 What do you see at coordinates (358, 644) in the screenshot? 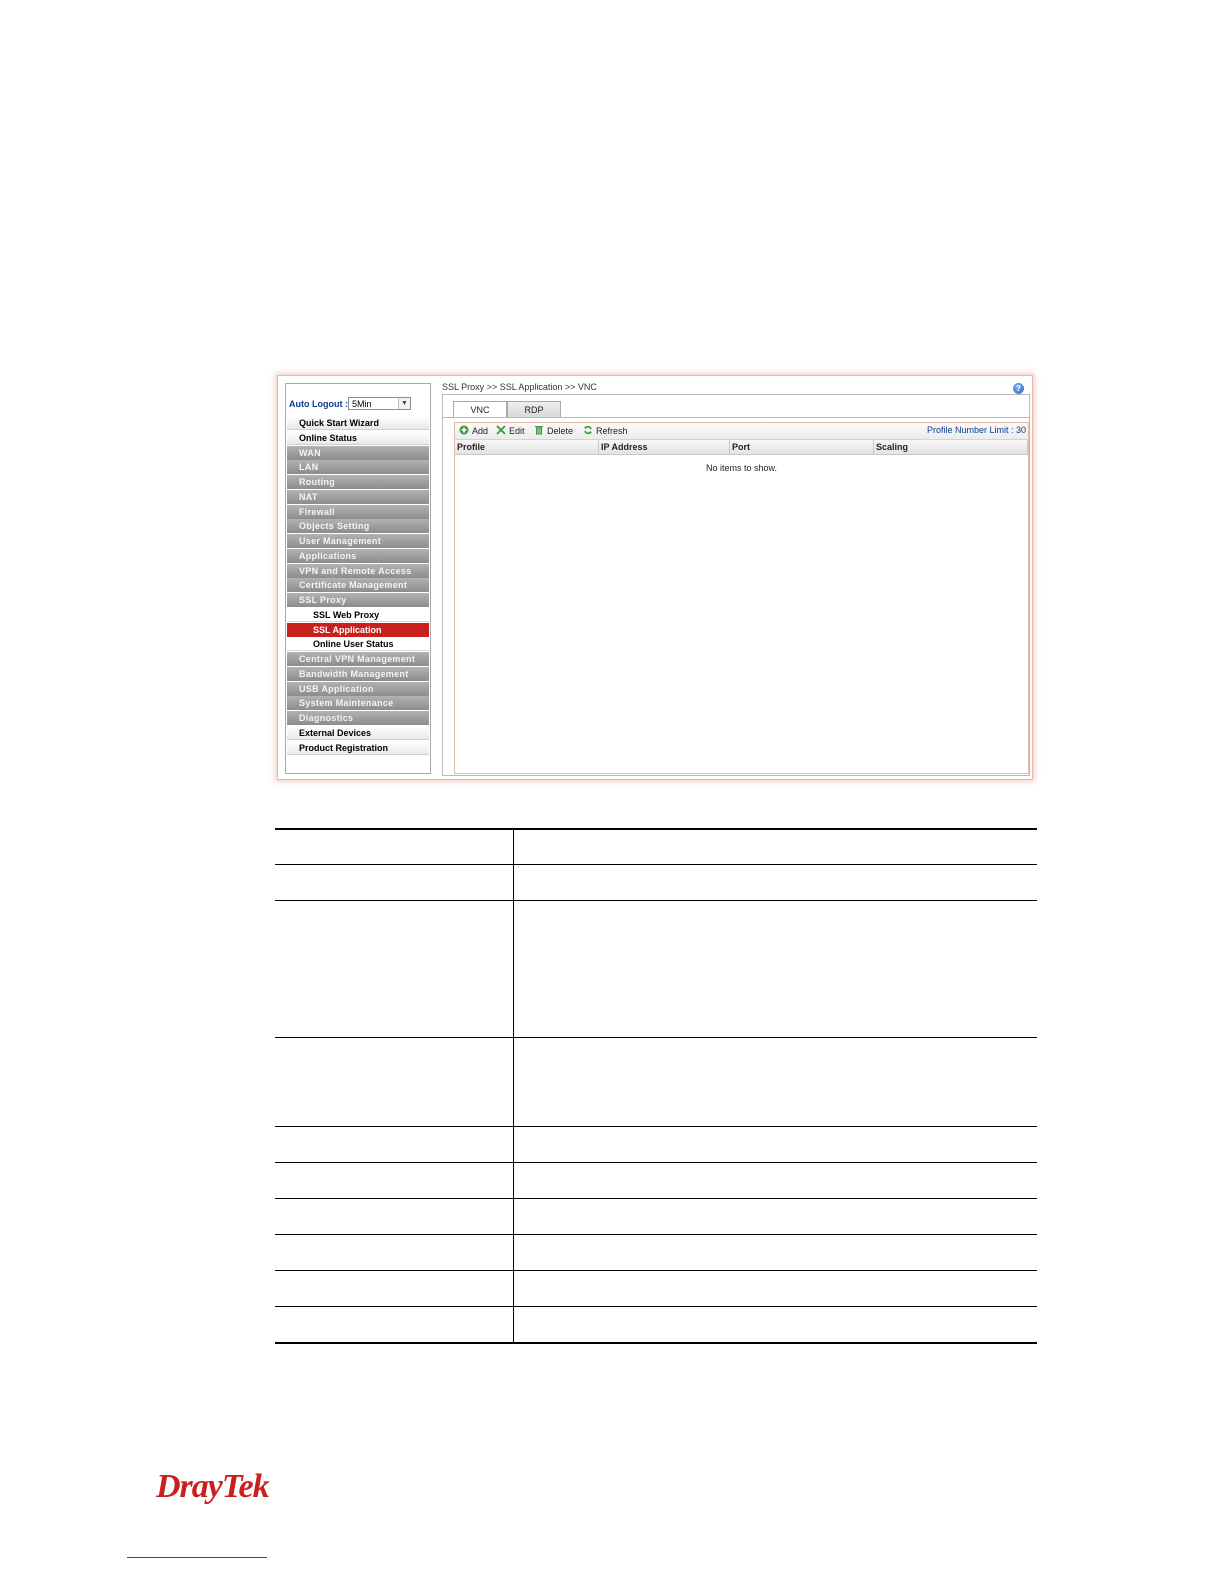
I see `sidebar-item-online-user-status: Online User Status` at bounding box center [358, 644].